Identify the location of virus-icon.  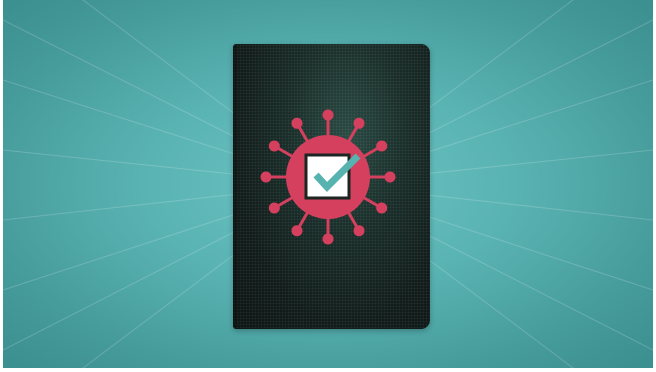
(328, 177).